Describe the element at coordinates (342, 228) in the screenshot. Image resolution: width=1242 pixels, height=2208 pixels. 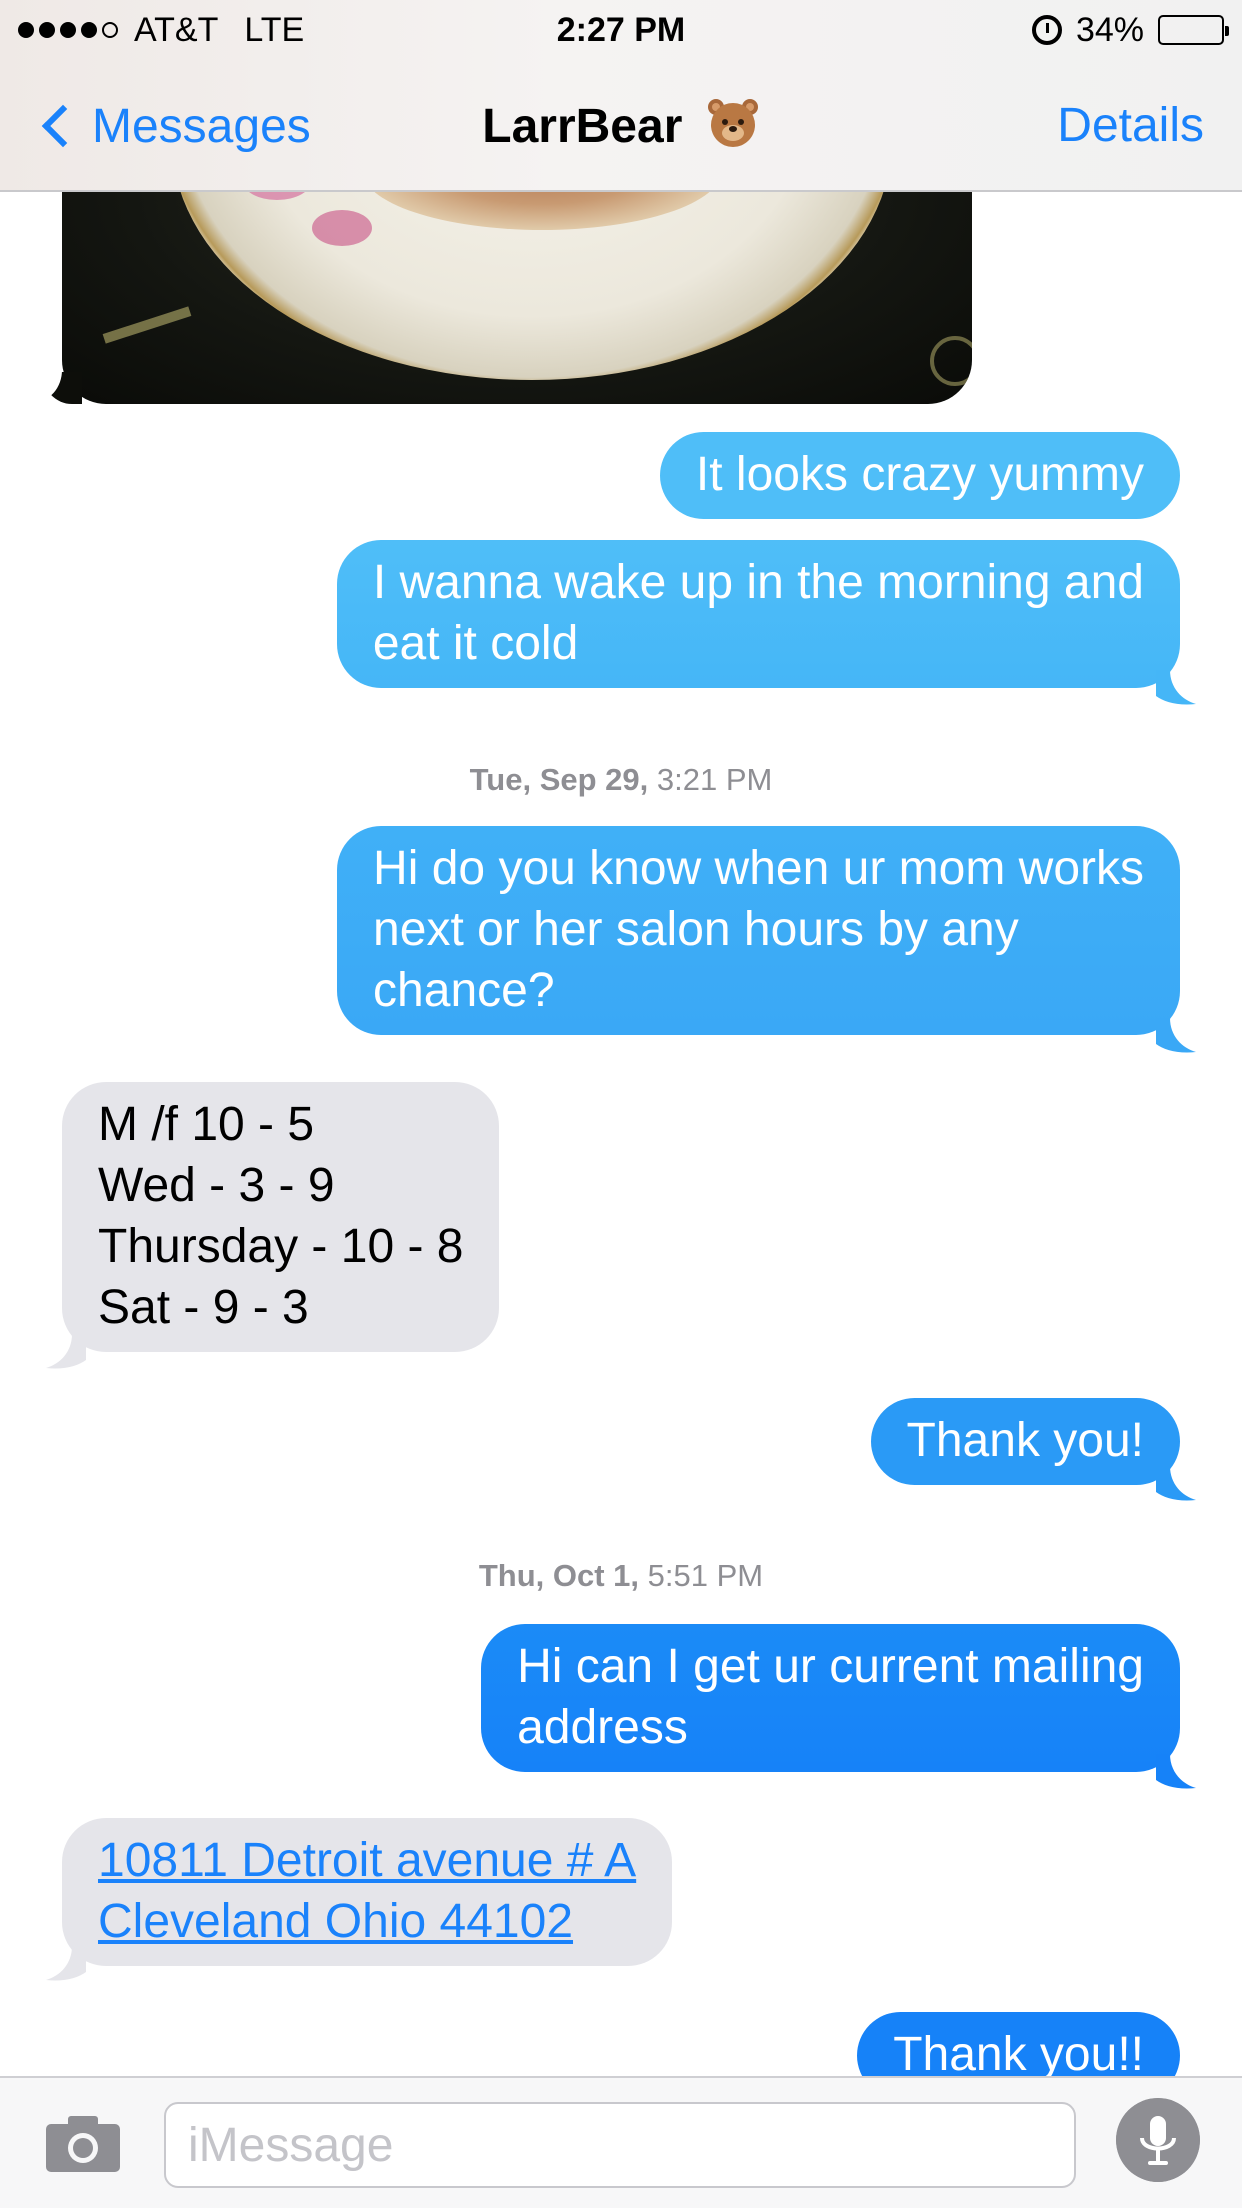
I see `rose-decoration` at that location.